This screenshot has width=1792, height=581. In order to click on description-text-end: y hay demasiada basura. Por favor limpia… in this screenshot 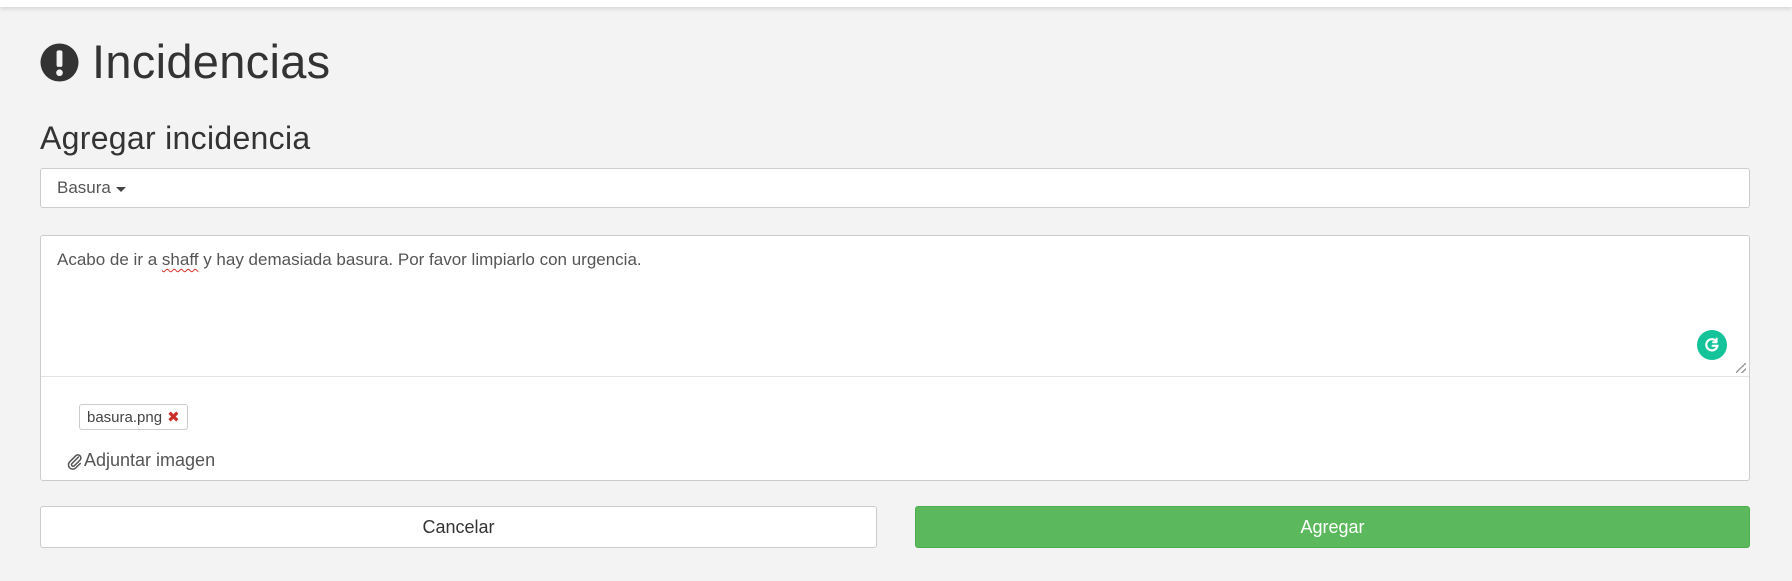, I will do `click(420, 259)`.